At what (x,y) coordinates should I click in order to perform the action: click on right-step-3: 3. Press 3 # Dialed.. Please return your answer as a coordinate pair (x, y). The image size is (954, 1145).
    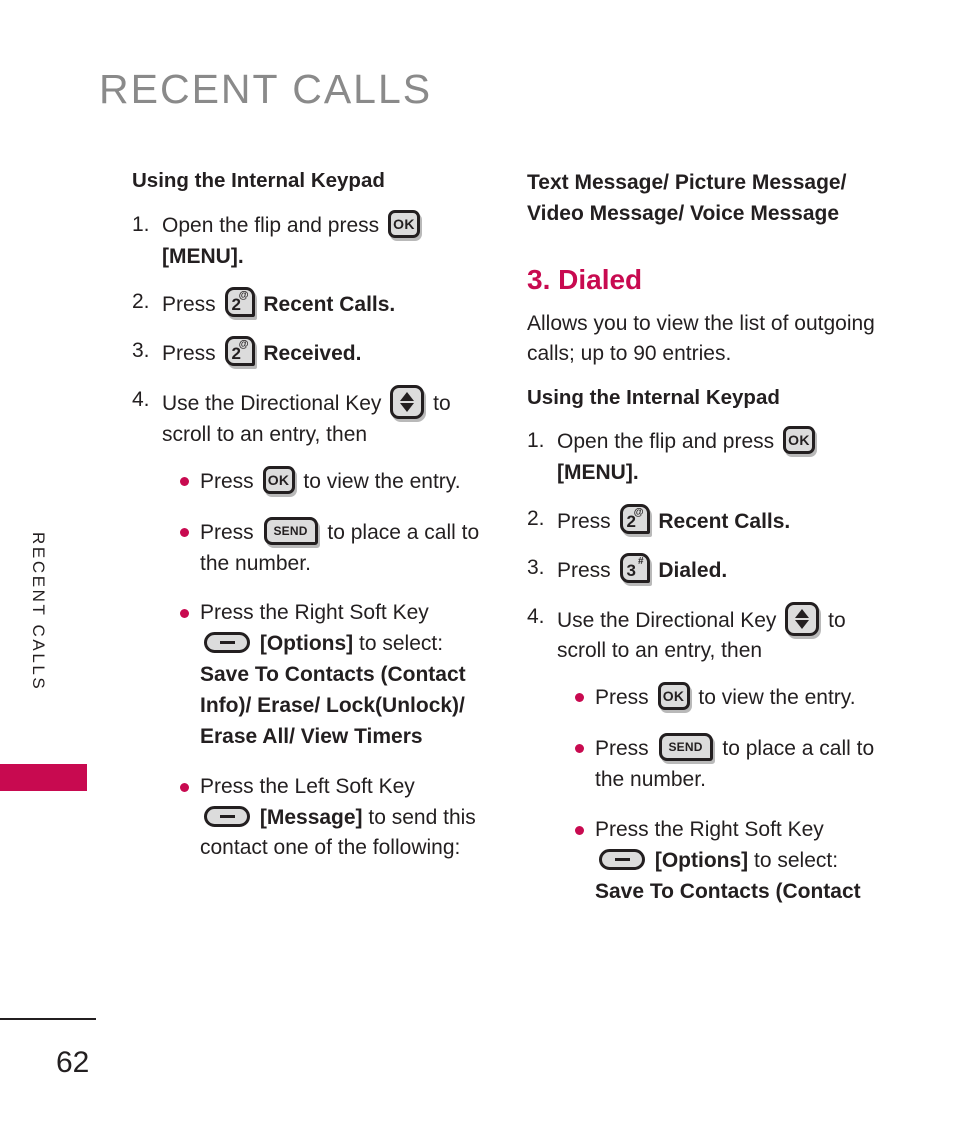
    Looking at the image, I should click on (709, 569).